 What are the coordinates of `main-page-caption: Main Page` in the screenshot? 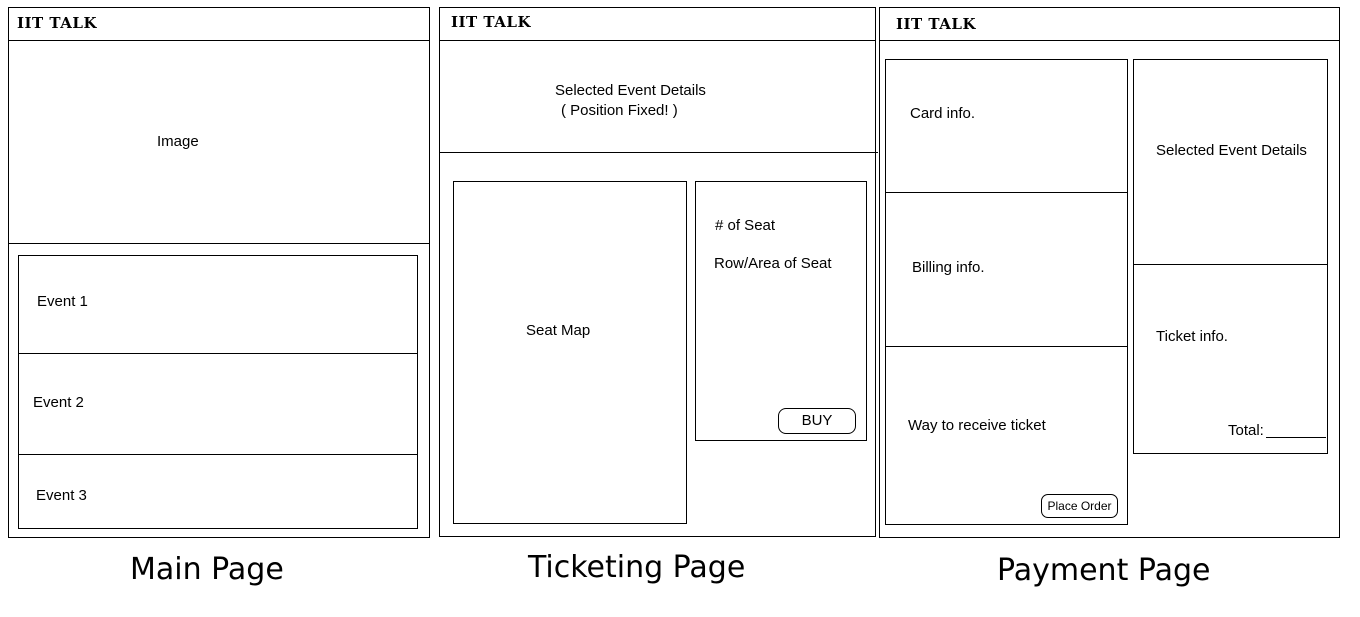 It's located at (207, 569).